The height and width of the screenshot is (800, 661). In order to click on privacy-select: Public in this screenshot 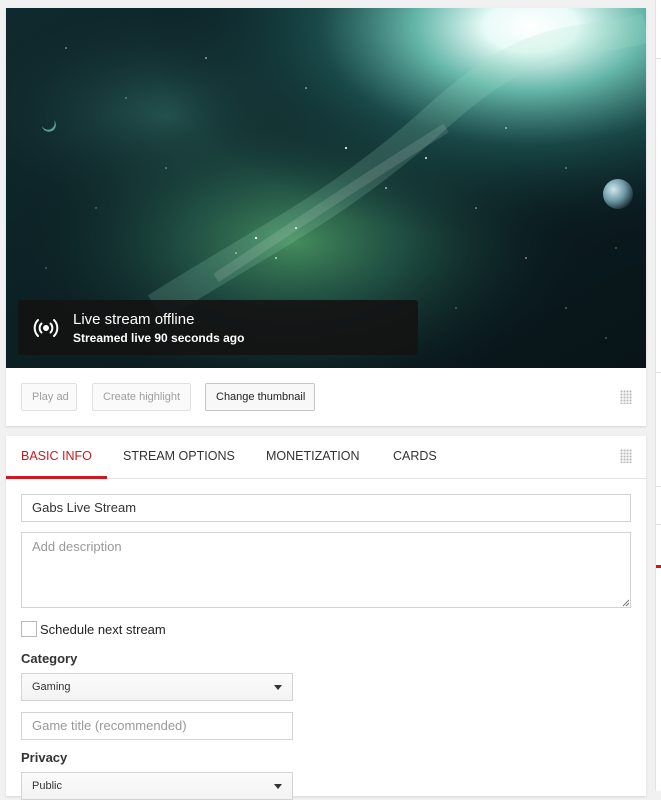, I will do `click(157, 786)`.